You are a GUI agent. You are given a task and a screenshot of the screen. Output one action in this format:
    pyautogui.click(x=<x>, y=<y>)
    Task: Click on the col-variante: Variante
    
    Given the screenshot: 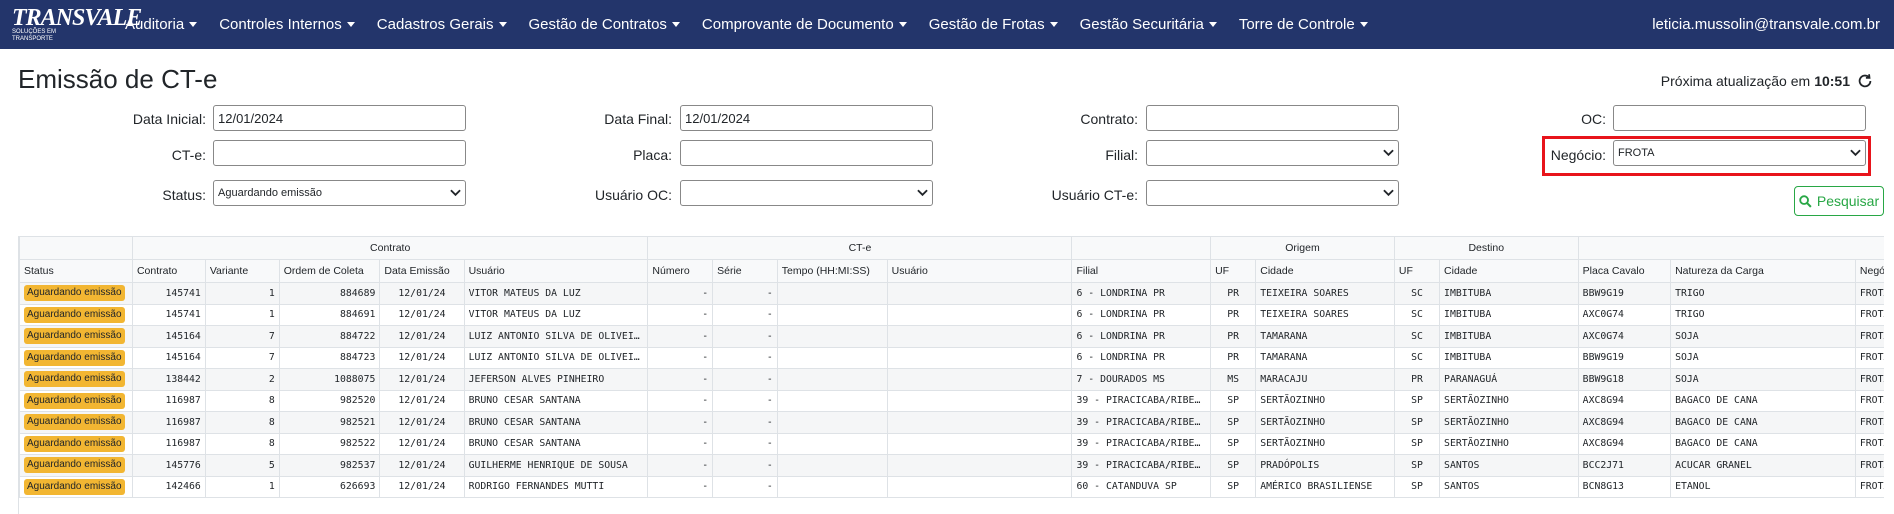 What is the action you would take?
    pyautogui.click(x=242, y=271)
    